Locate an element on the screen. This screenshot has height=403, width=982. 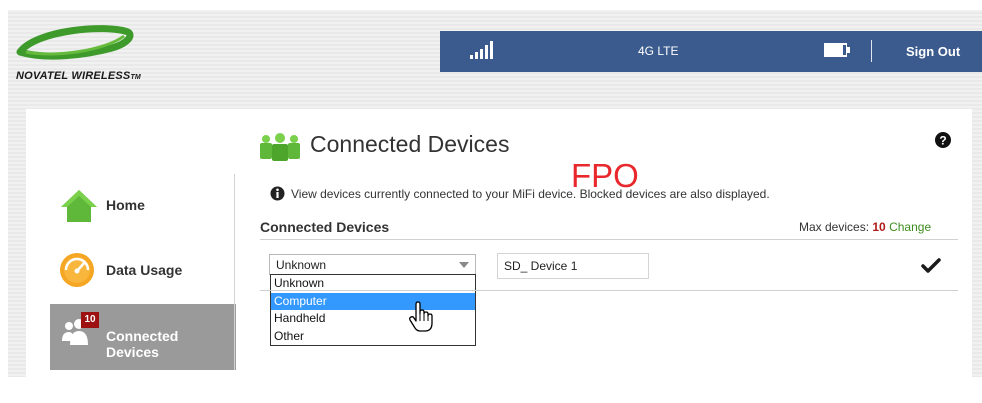
sidebar-divider is located at coordinates (234, 272).